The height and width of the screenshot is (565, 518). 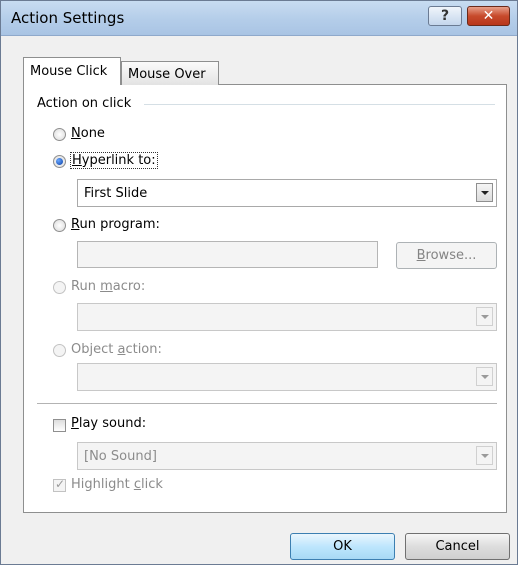 I want to click on none-label: None, so click(x=88, y=133).